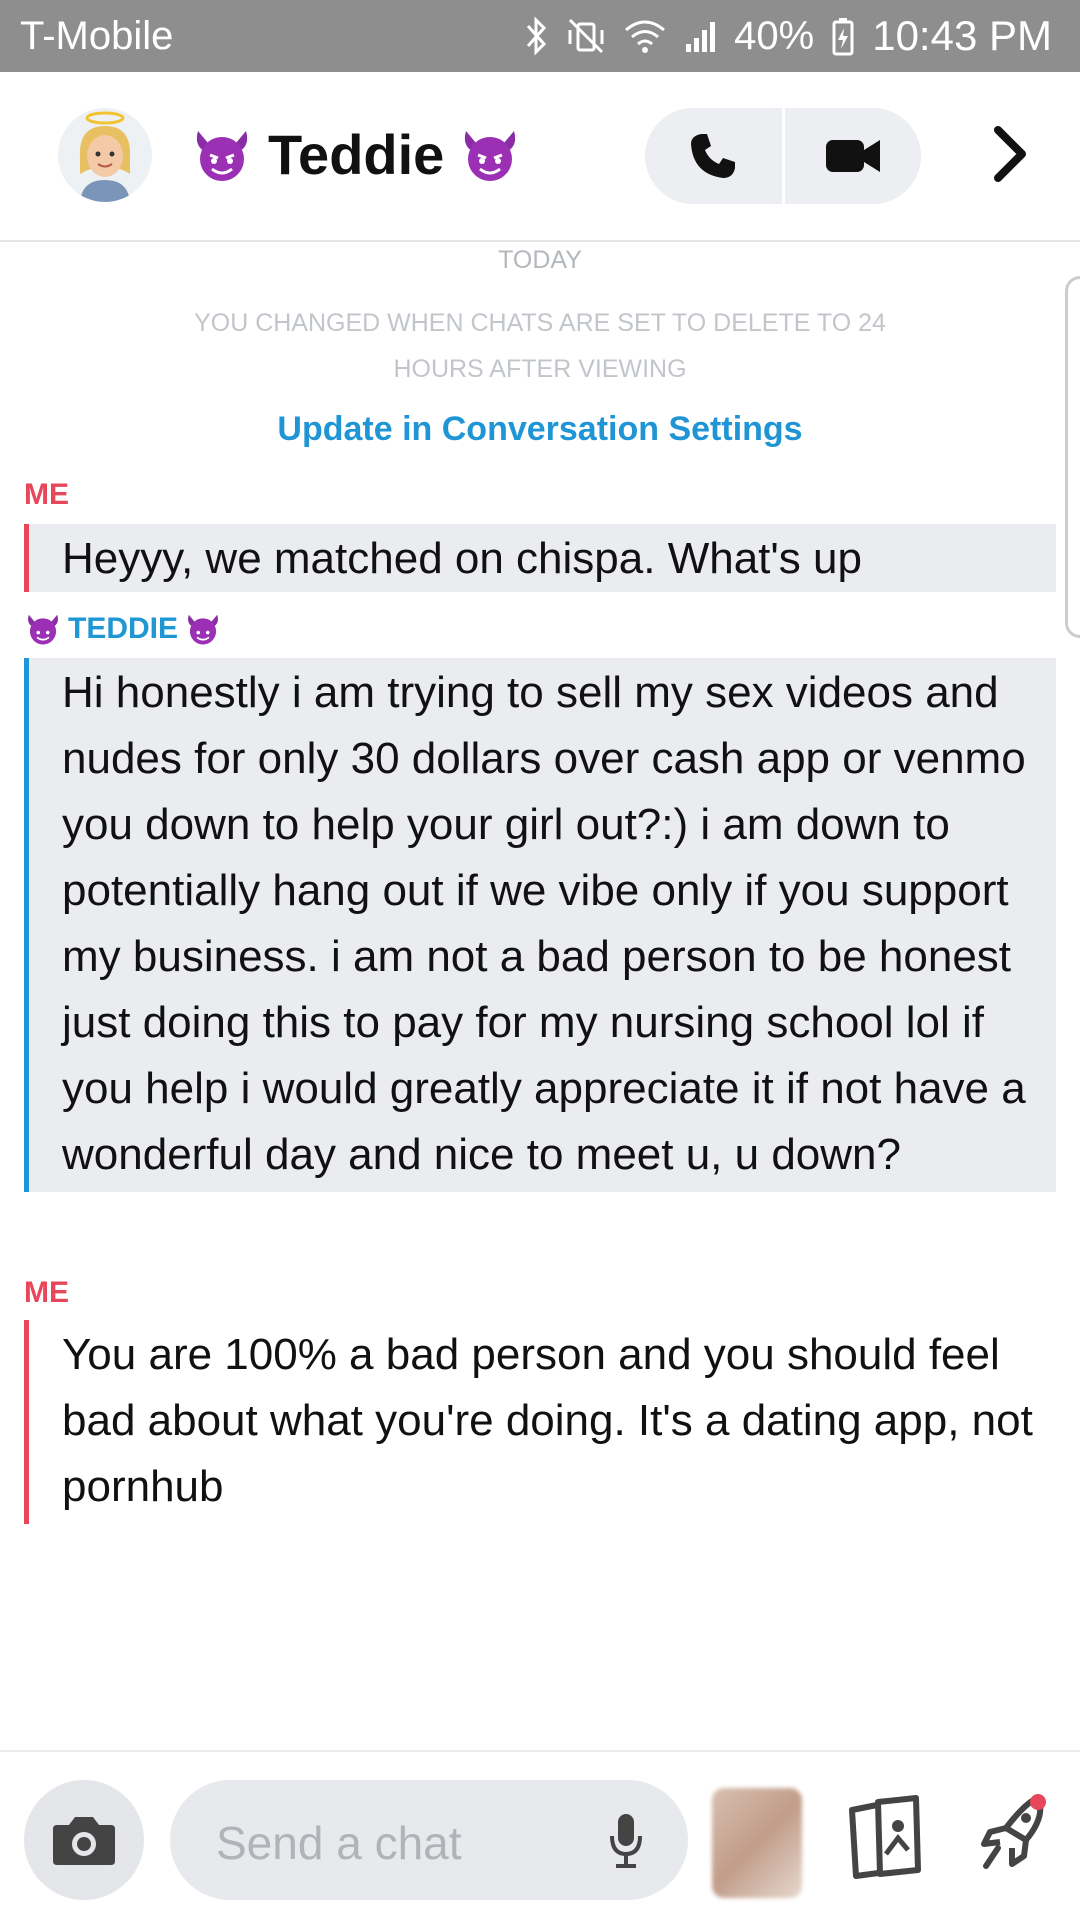 This screenshot has width=1080, height=1922. Describe the element at coordinates (540, 429) in the screenshot. I see `conversation-settings-link: Update in Conversation Settings` at that location.